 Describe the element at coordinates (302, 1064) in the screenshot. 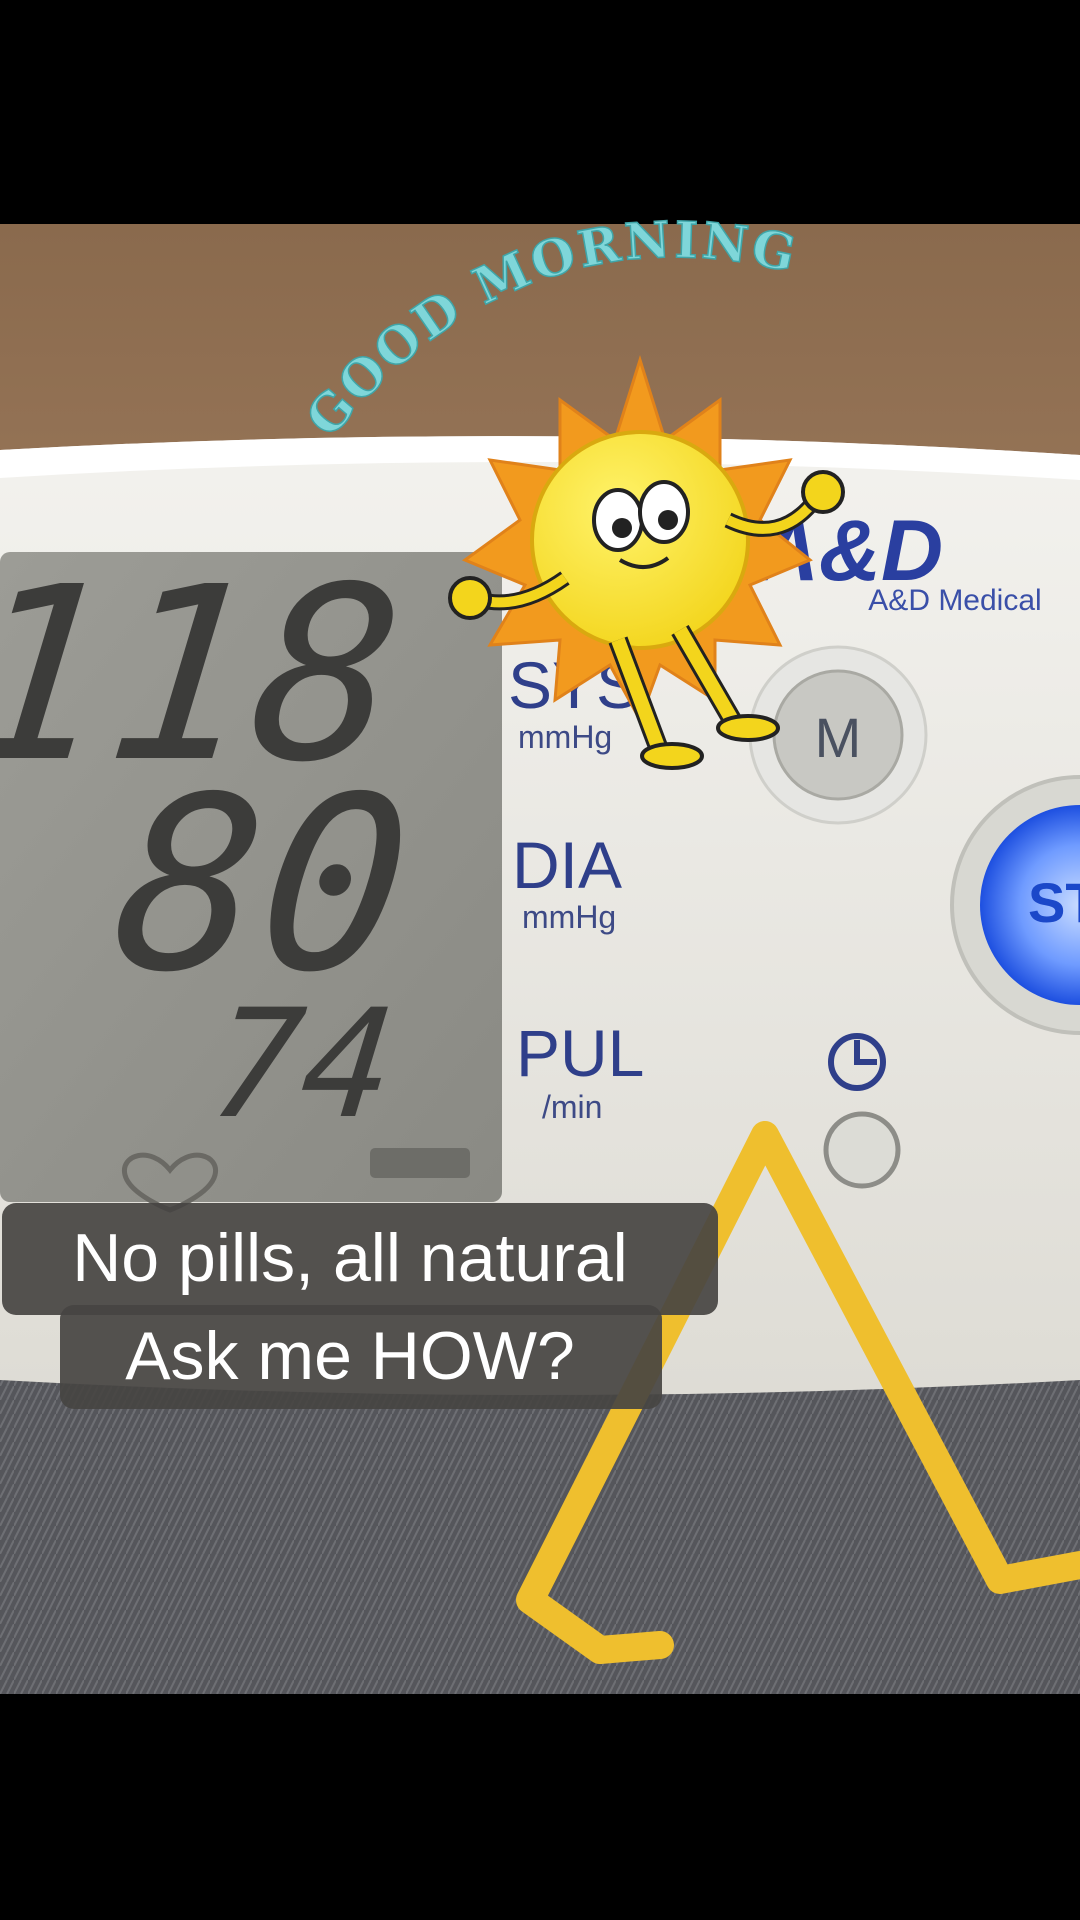

I see `pul-reading: 74` at that location.